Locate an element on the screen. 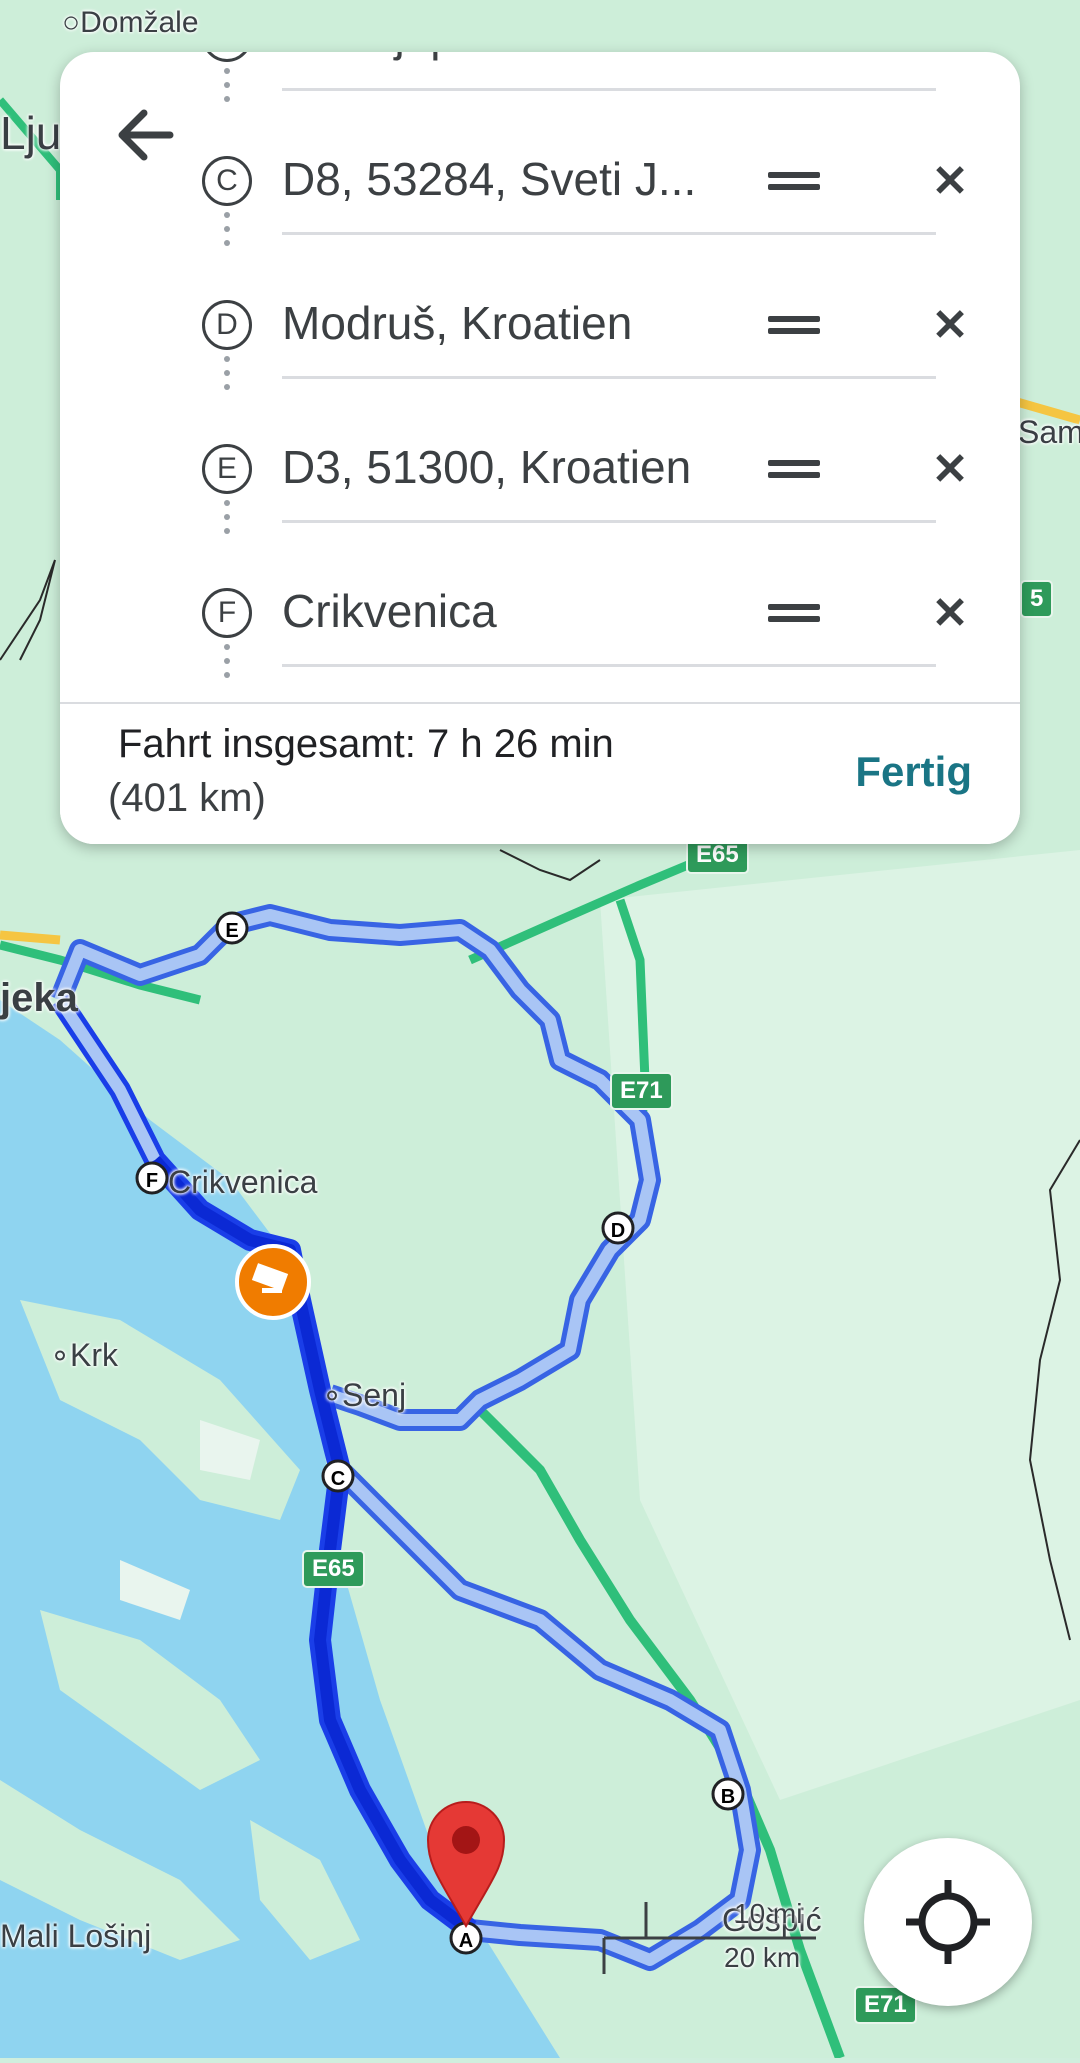 Image resolution: width=1080 pixels, height=2063 pixels. waypoint-text: D3, 51300, Kroatien is located at coordinates (486, 467).